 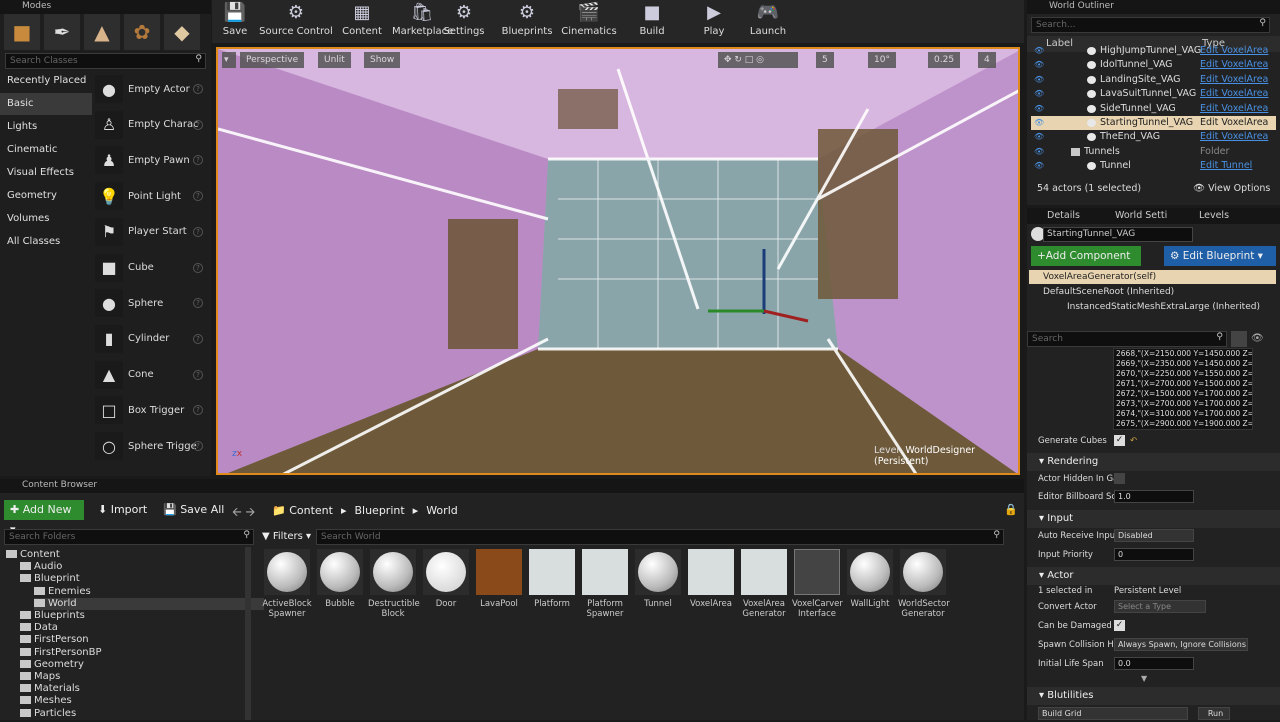 I want to click on place-item-cylinder: ▮ Cylinder?, so click(x=151, y=339).